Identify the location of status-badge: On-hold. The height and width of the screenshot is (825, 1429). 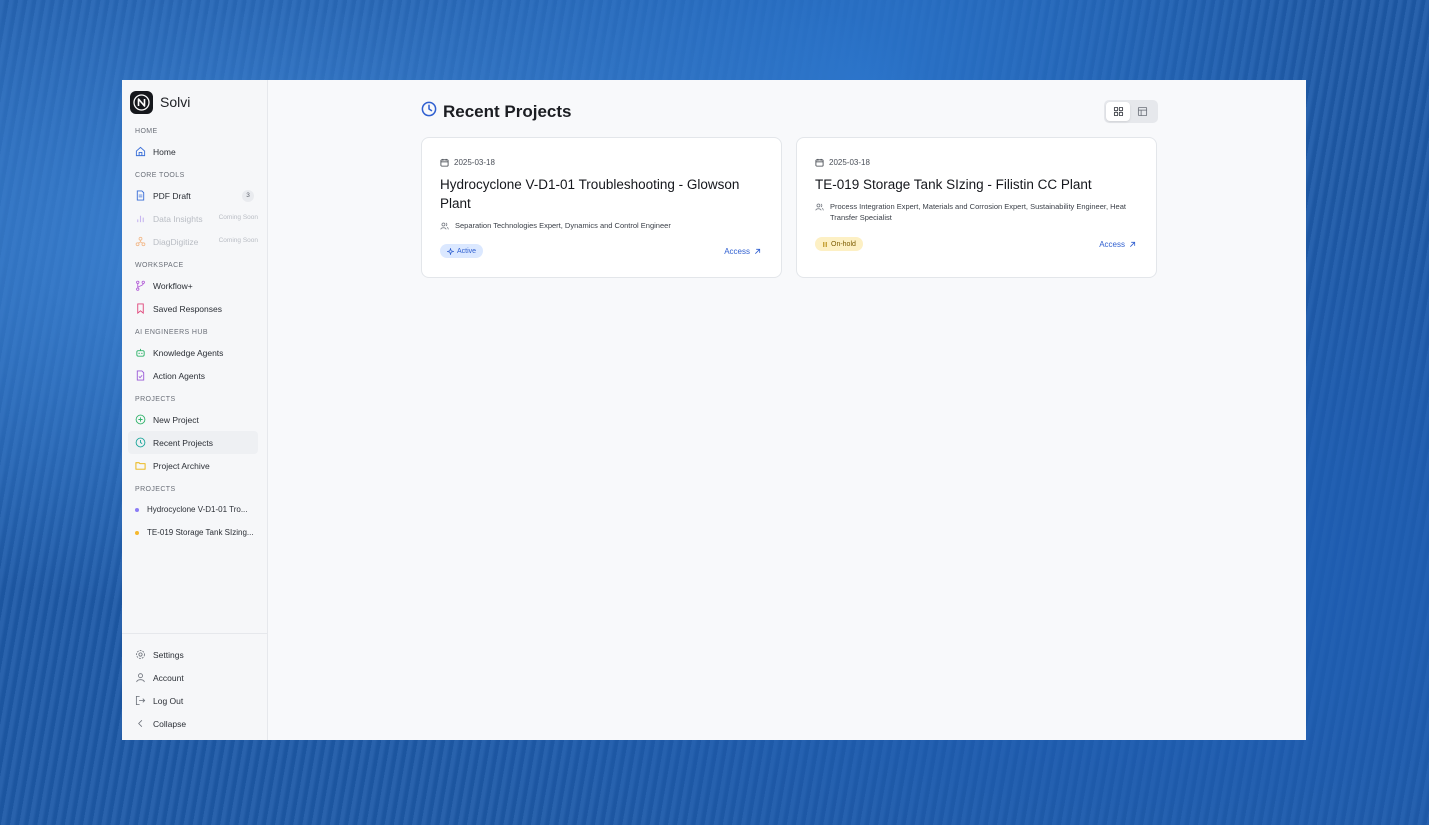
(839, 244).